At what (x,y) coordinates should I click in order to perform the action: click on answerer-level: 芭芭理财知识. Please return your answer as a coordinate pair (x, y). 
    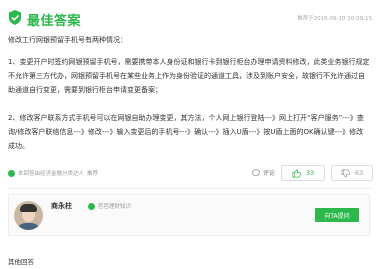
    Looking at the image, I should click on (109, 206).